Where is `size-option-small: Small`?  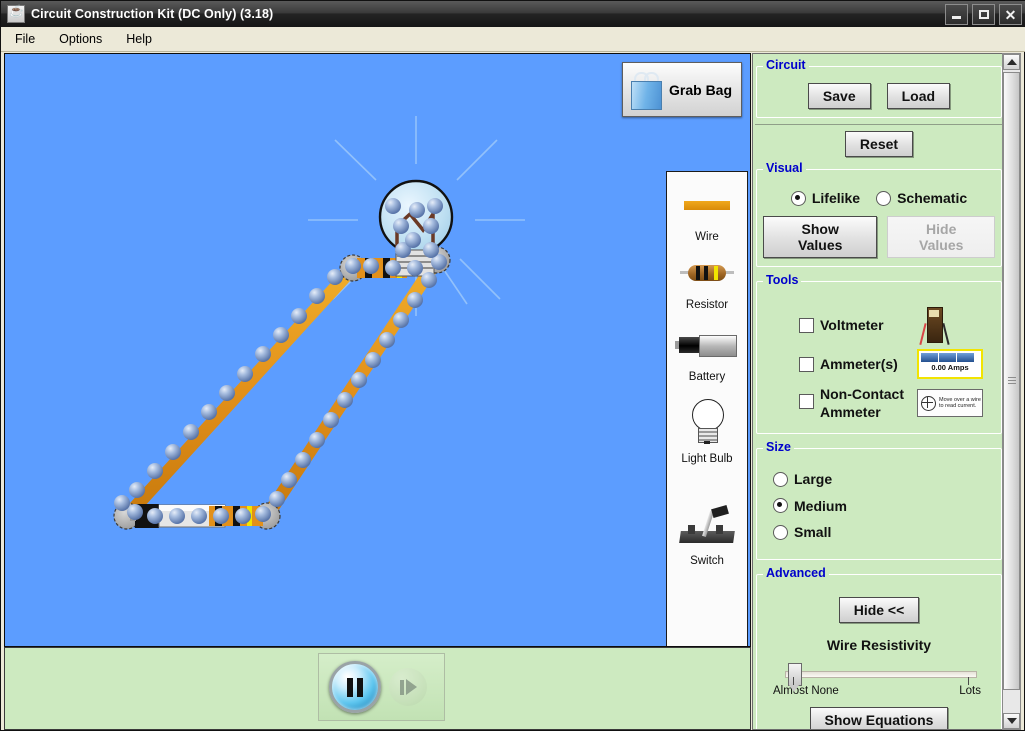
size-option-small: Small is located at coordinates (884, 534).